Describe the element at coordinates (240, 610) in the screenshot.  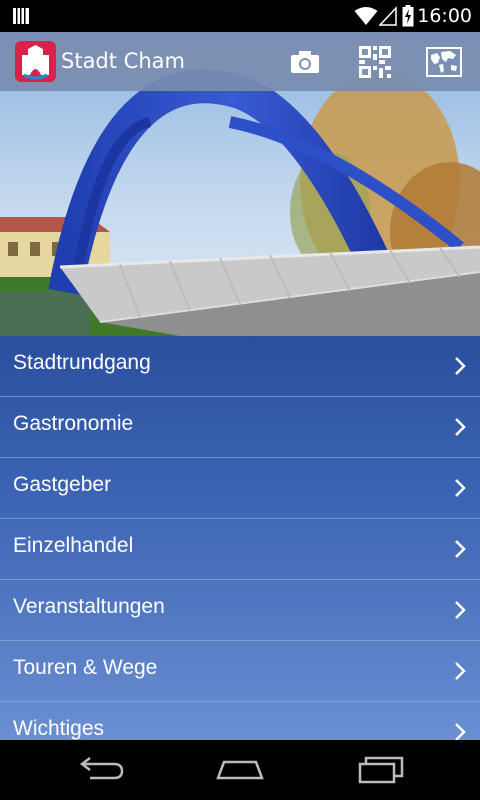
I see `menu-item-veranstaltungen: Veranstaltungen` at that location.